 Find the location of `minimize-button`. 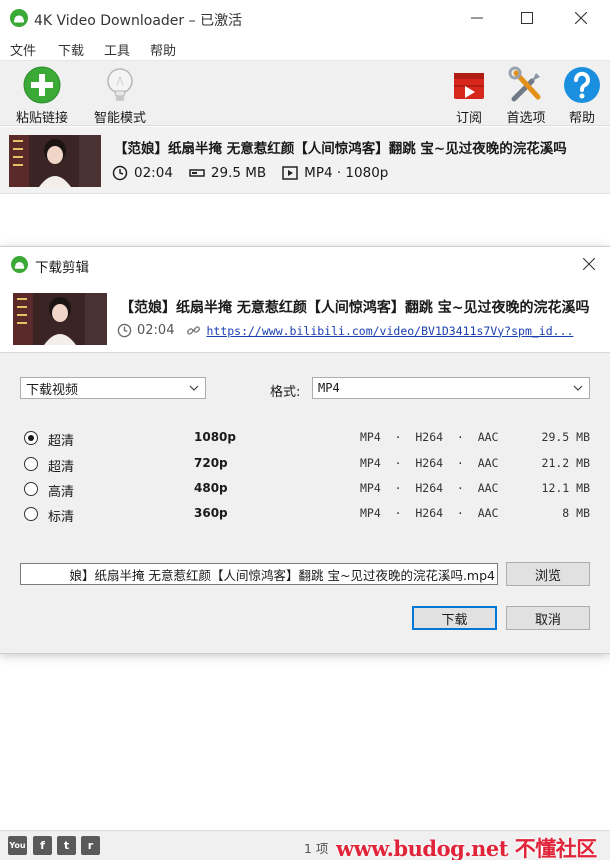

minimize-button is located at coordinates (477, 18).